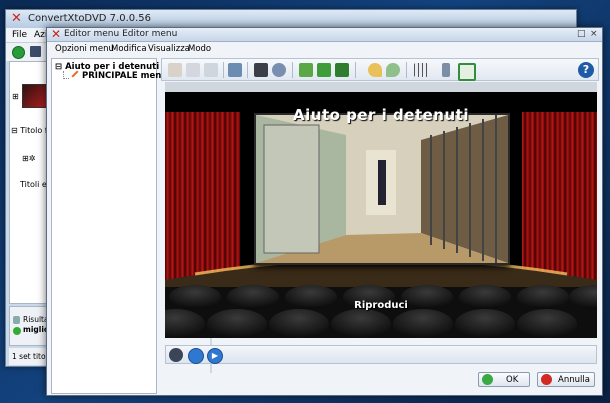 The height and width of the screenshot is (403, 610). I want to click on status-panel: Risulta miglio, so click(30, 326).